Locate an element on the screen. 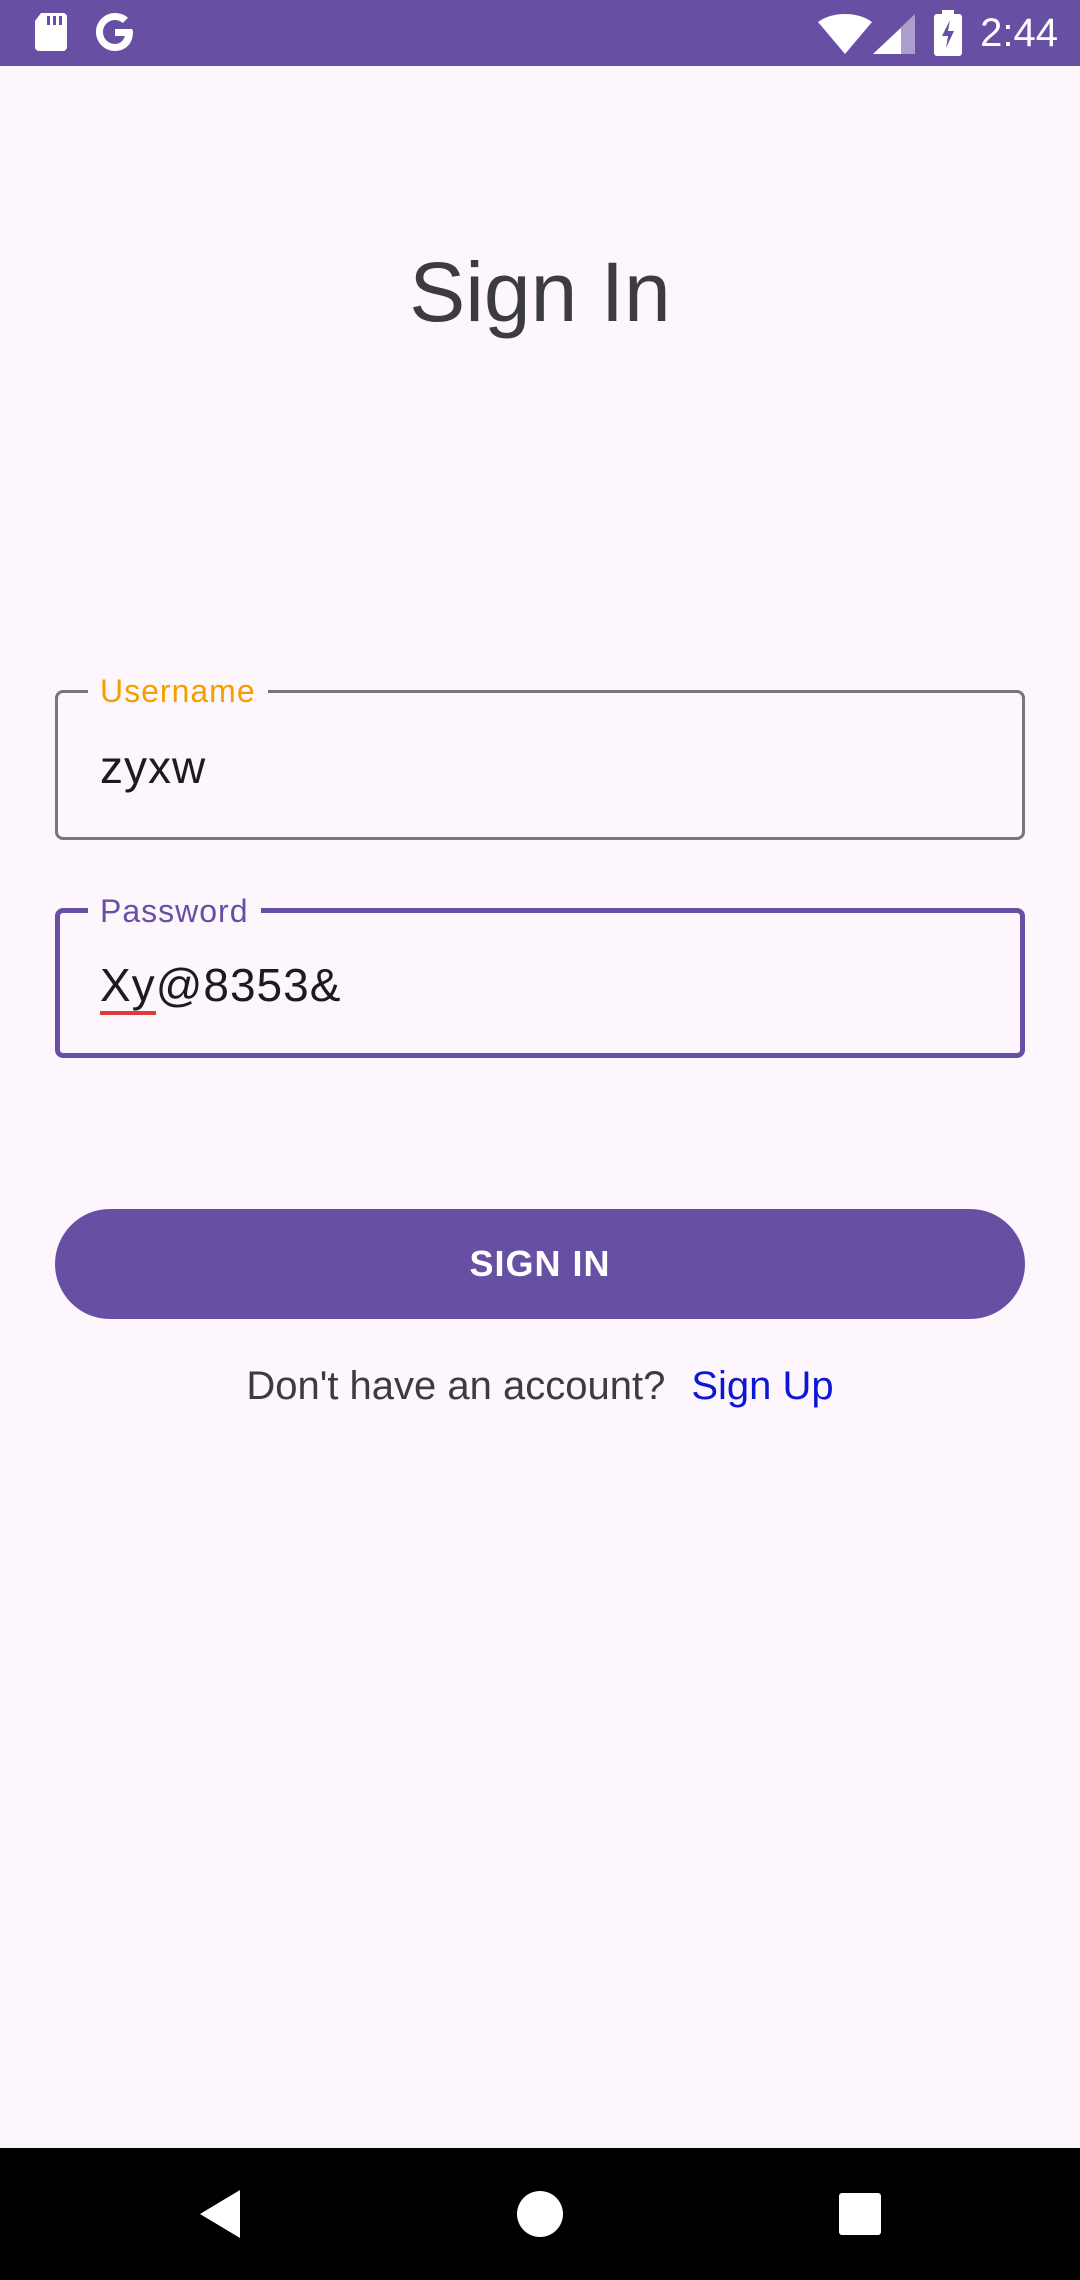 Image resolution: width=1080 pixels, height=2280 pixels. sign-up-link: Sign Up is located at coordinates (762, 1386).